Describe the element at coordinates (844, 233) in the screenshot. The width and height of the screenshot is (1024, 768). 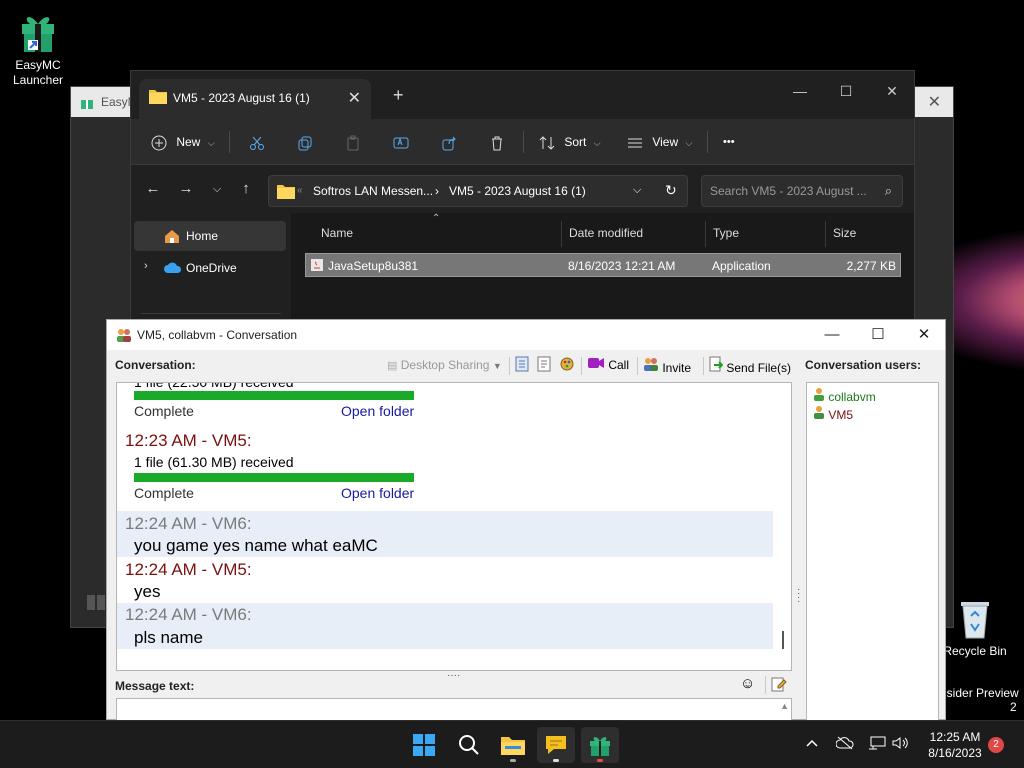
I see `column-header-size: Size` at that location.